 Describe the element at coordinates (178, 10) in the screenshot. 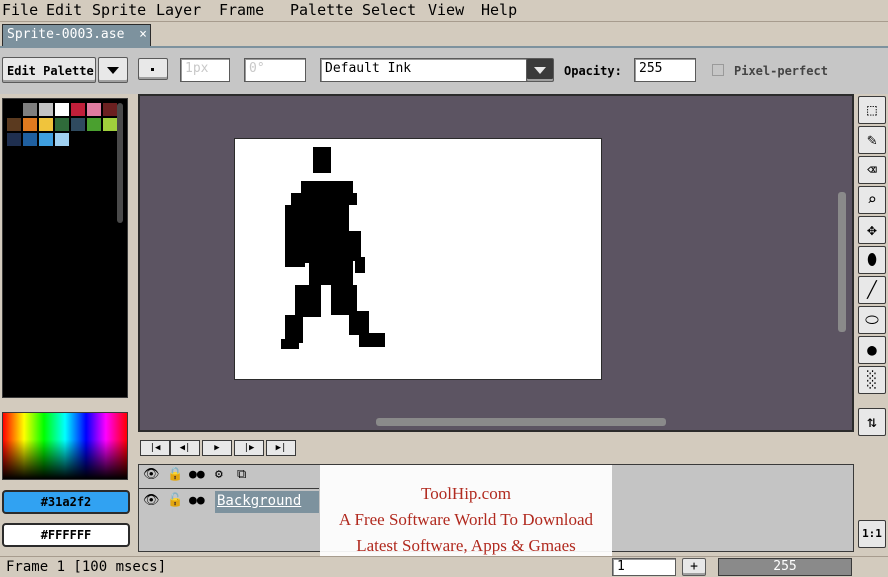

I see `menu-layer: Layer` at that location.